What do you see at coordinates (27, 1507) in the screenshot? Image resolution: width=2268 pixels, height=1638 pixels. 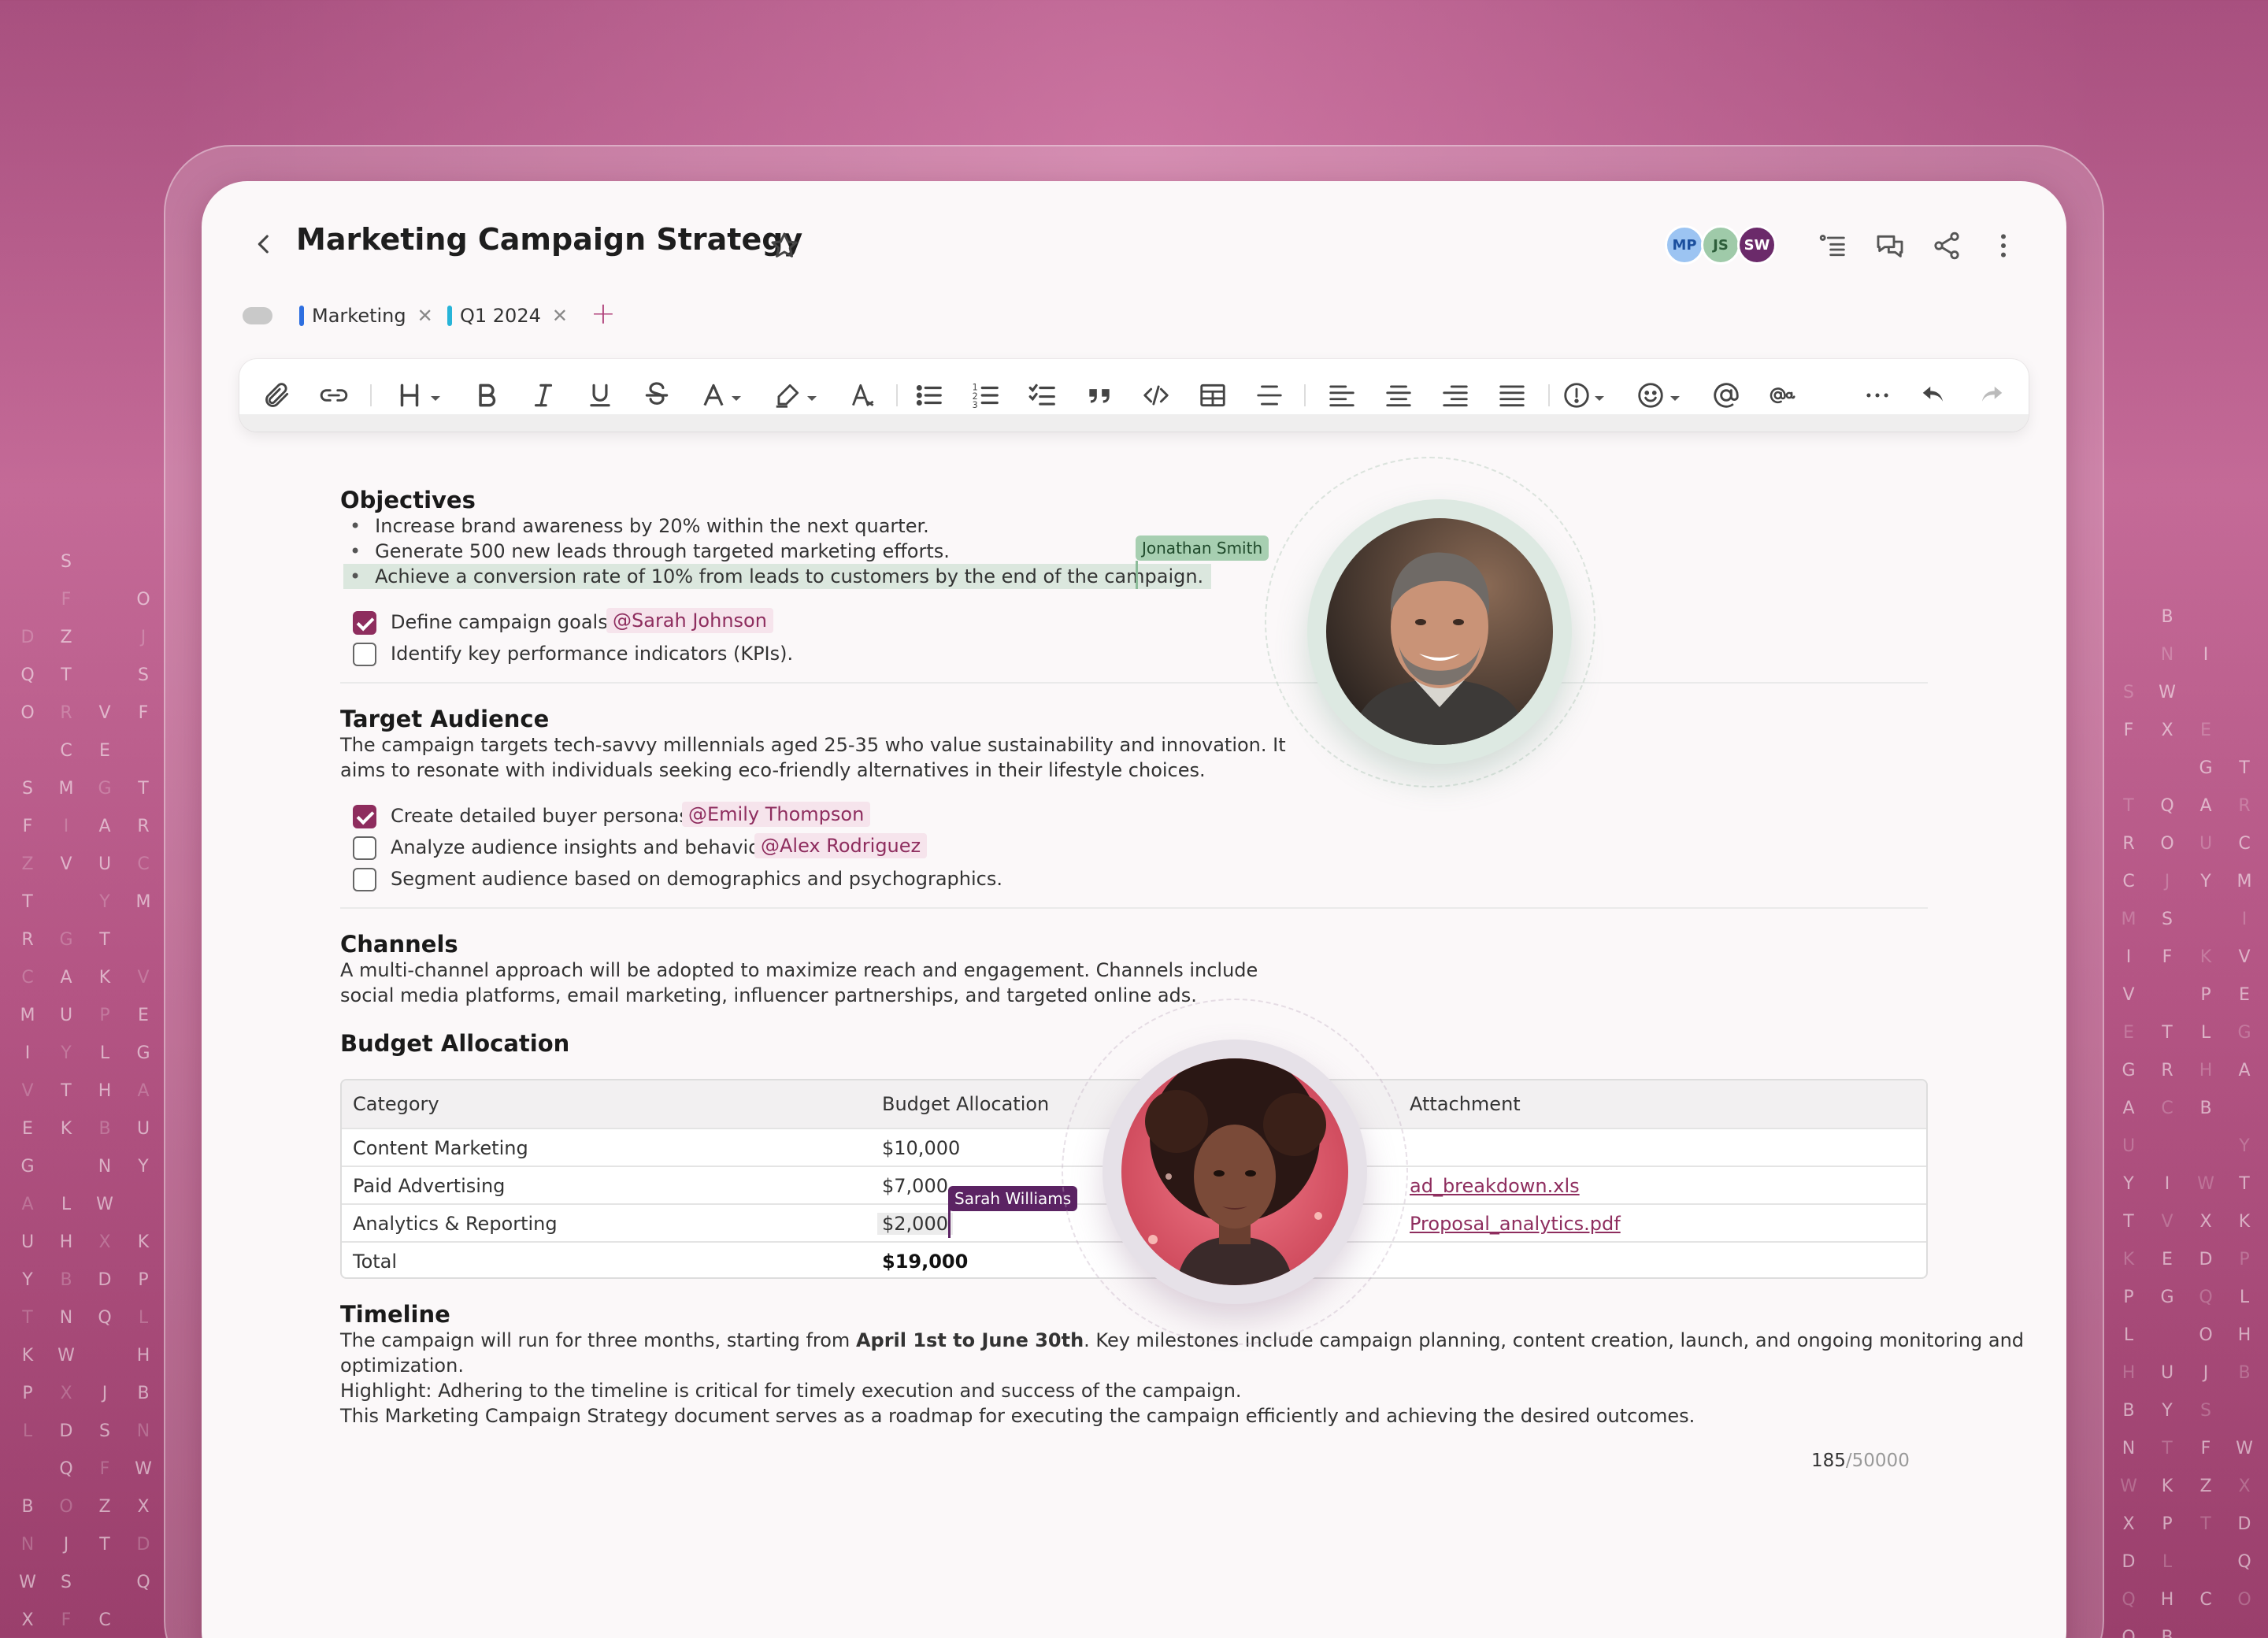 I see `background-letter: B` at bounding box center [27, 1507].